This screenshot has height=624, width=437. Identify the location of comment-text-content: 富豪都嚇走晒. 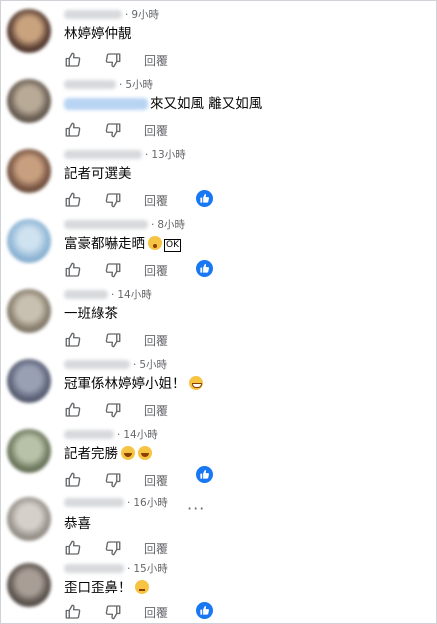
(104, 244).